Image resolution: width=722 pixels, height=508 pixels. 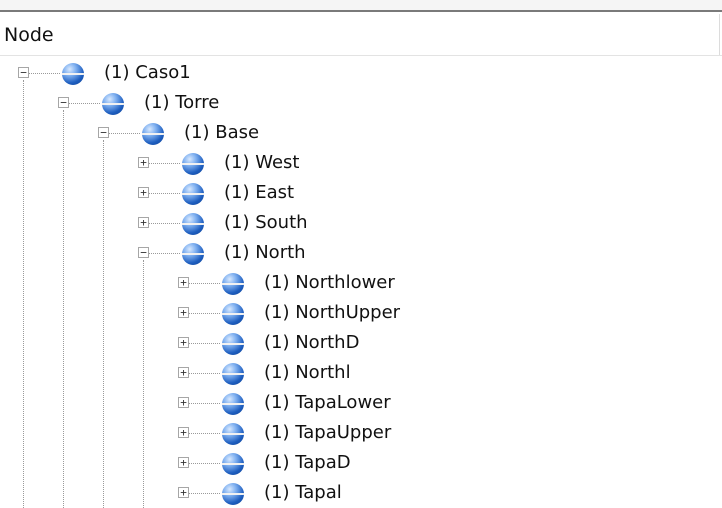 I want to click on tree-node-row: − (1) Torre, so click(x=361, y=104).